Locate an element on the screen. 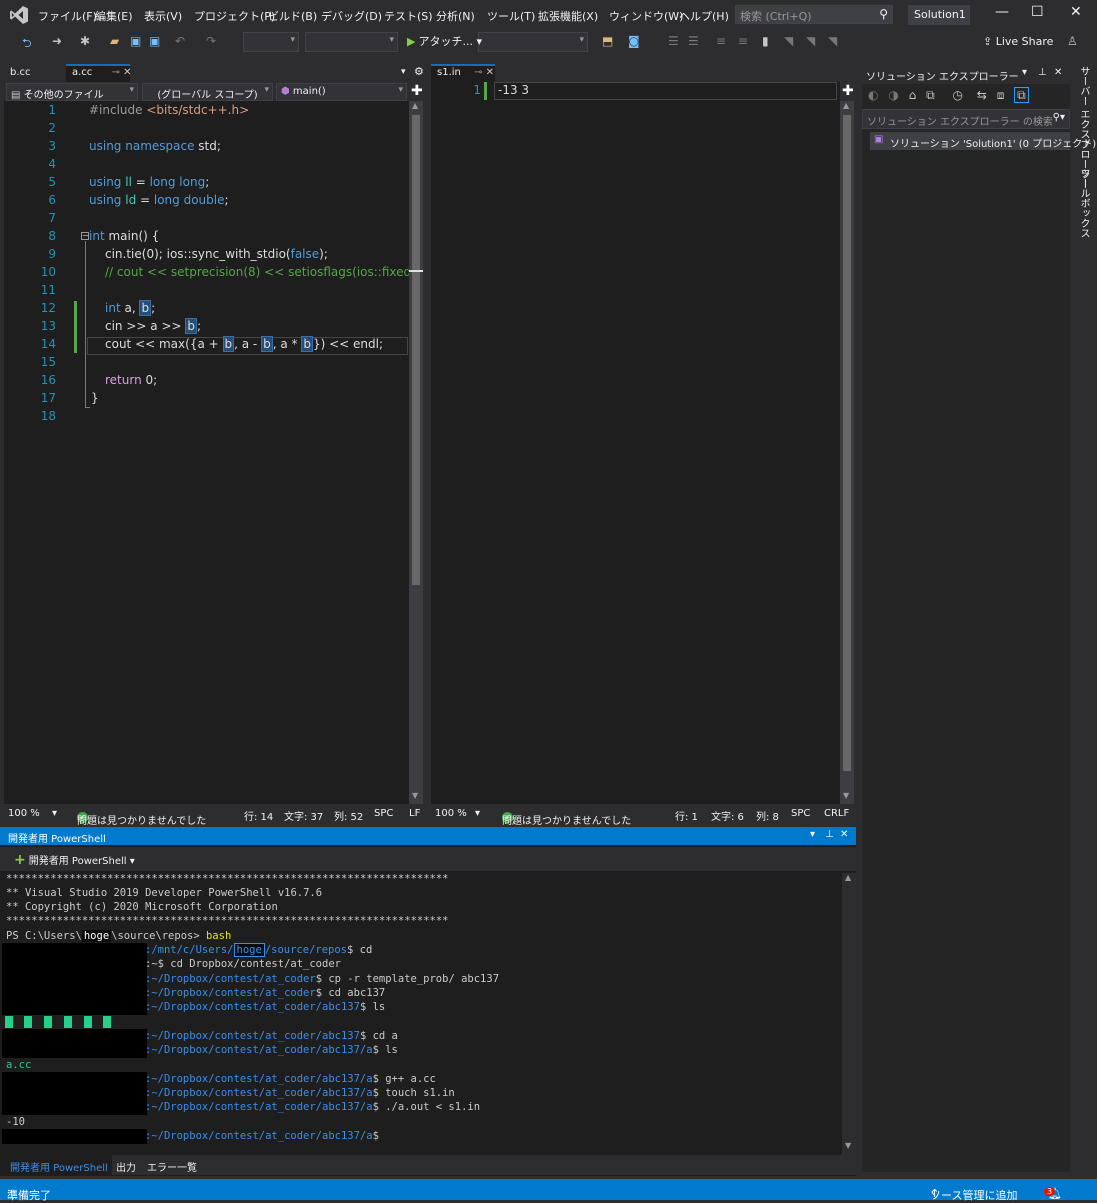 The height and width of the screenshot is (1203, 1097). config-combo is located at coordinates (271, 42).